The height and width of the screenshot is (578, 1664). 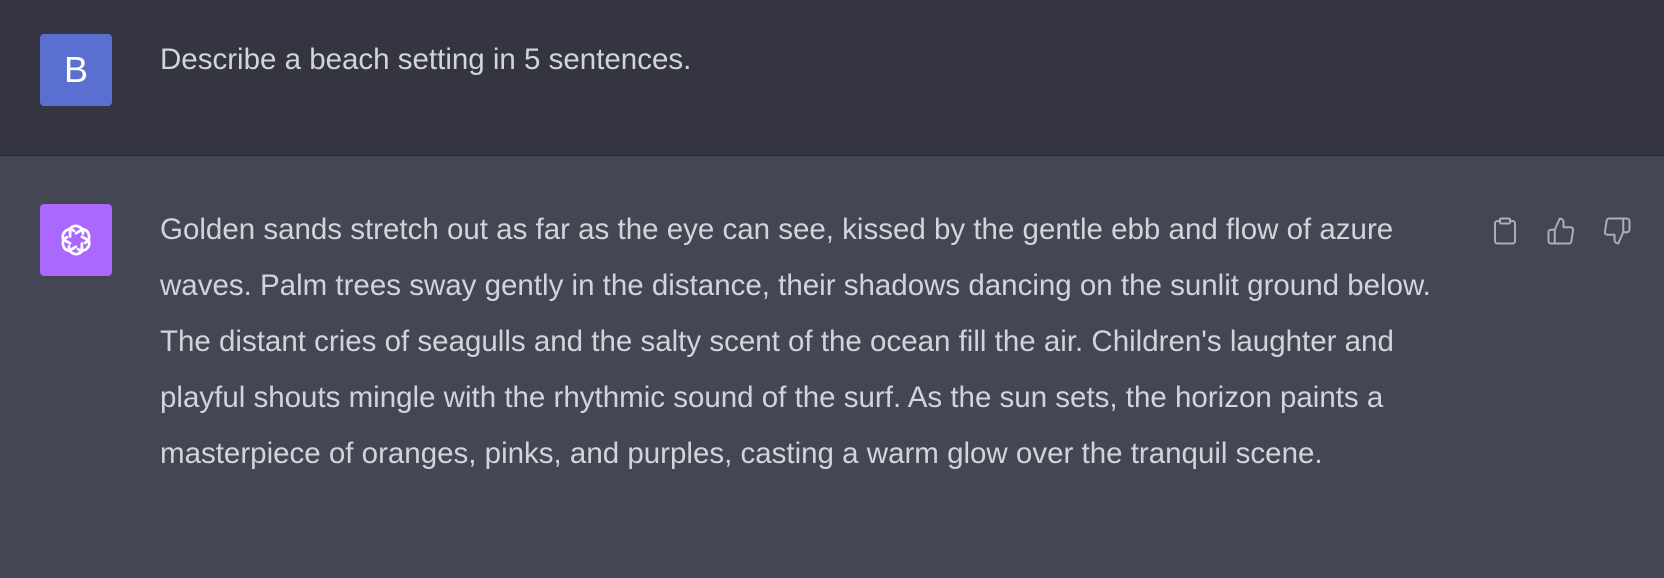 I want to click on user-avatar: B, so click(x=76, y=70).